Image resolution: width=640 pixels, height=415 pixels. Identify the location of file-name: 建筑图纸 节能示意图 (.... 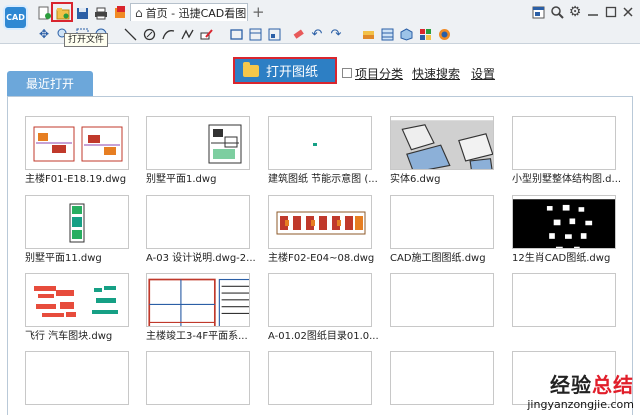
(324, 180).